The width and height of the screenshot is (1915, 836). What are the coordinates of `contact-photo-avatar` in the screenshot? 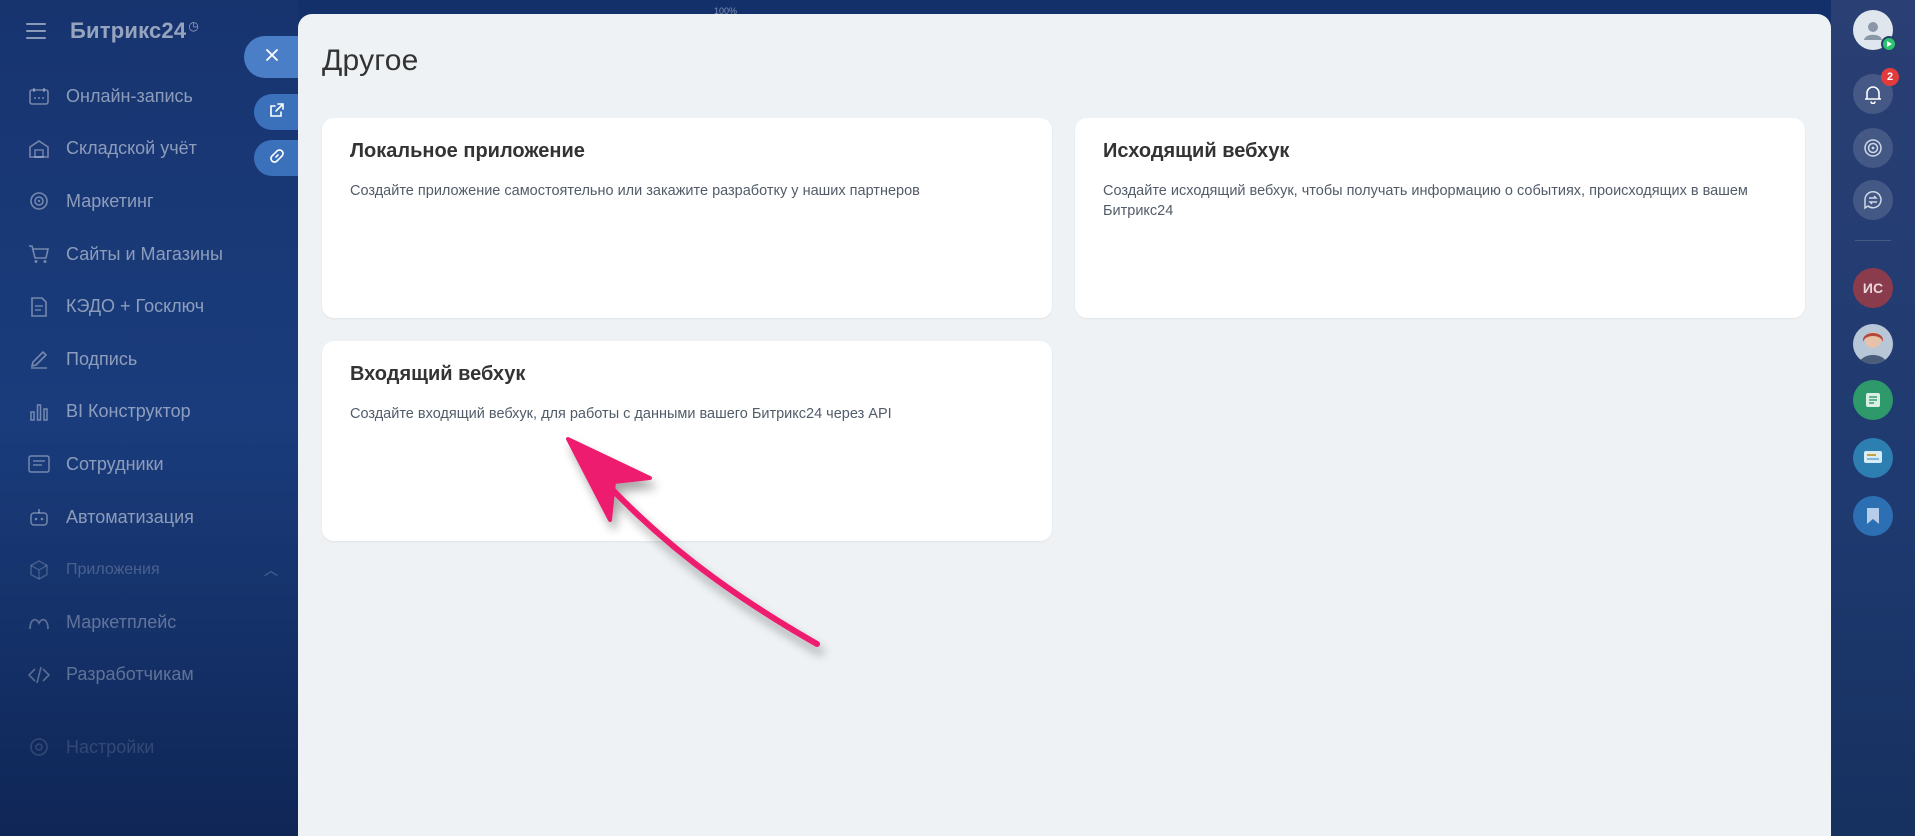 It's located at (1873, 344).